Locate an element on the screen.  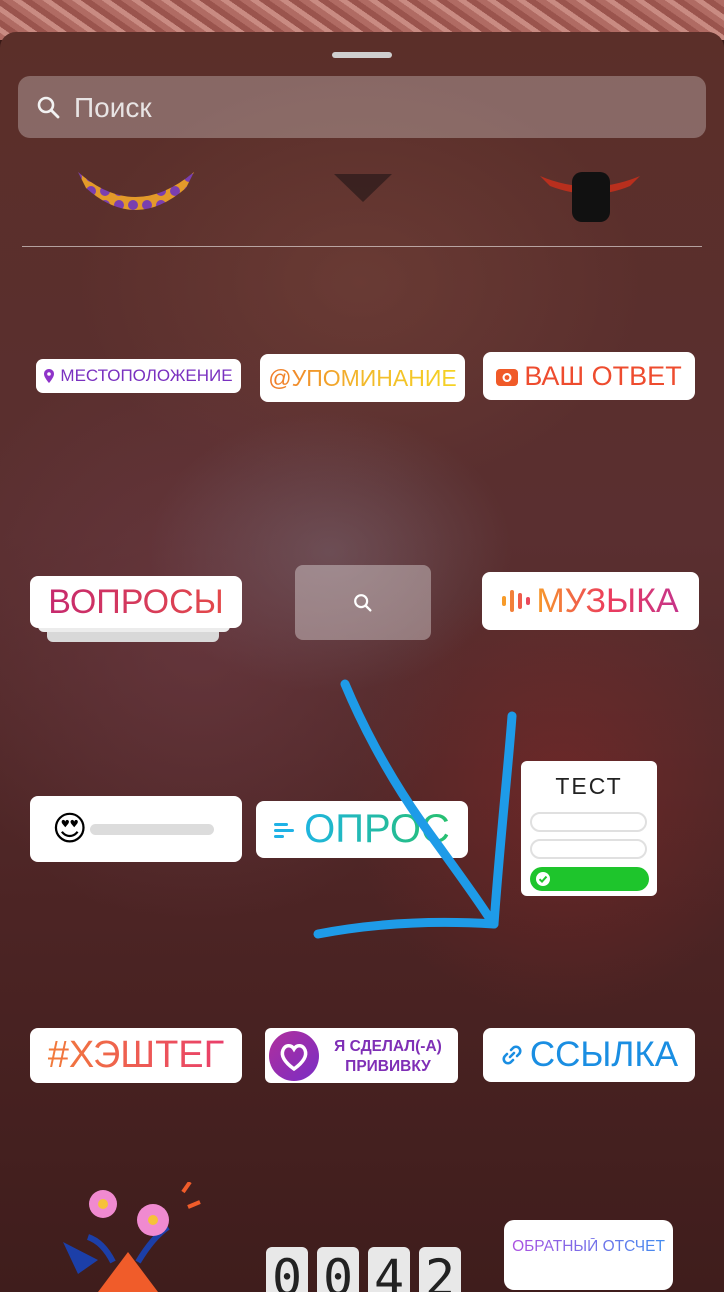
search-icon is located at coordinates (48, 107).